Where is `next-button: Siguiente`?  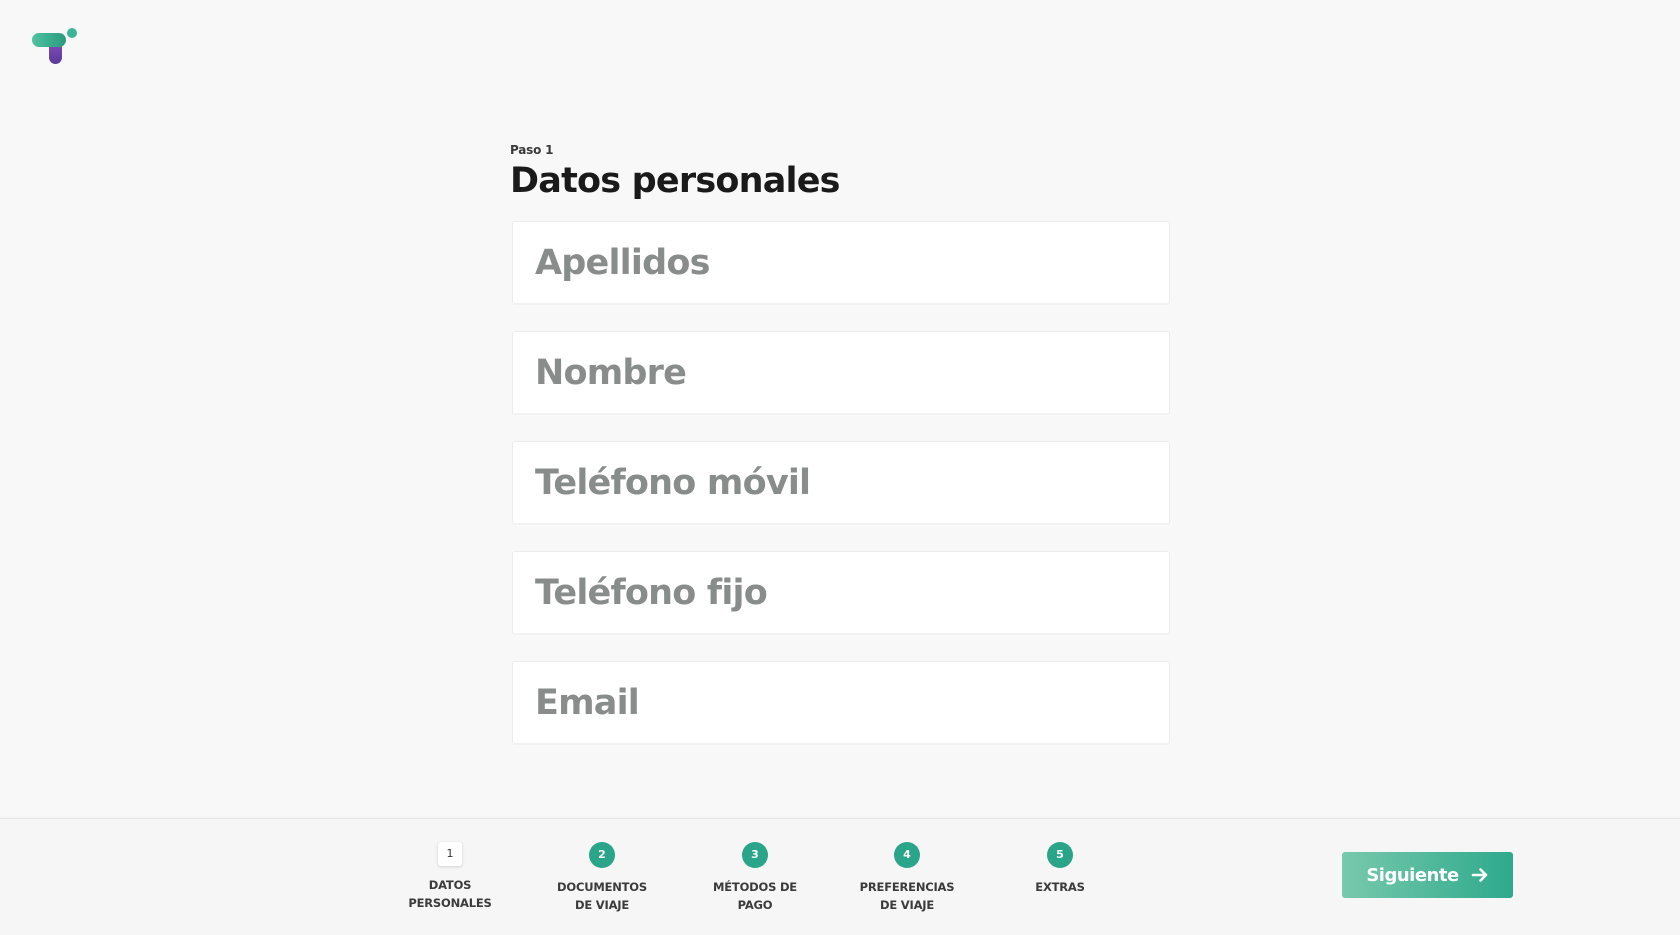
next-button: Siguiente is located at coordinates (1427, 875).